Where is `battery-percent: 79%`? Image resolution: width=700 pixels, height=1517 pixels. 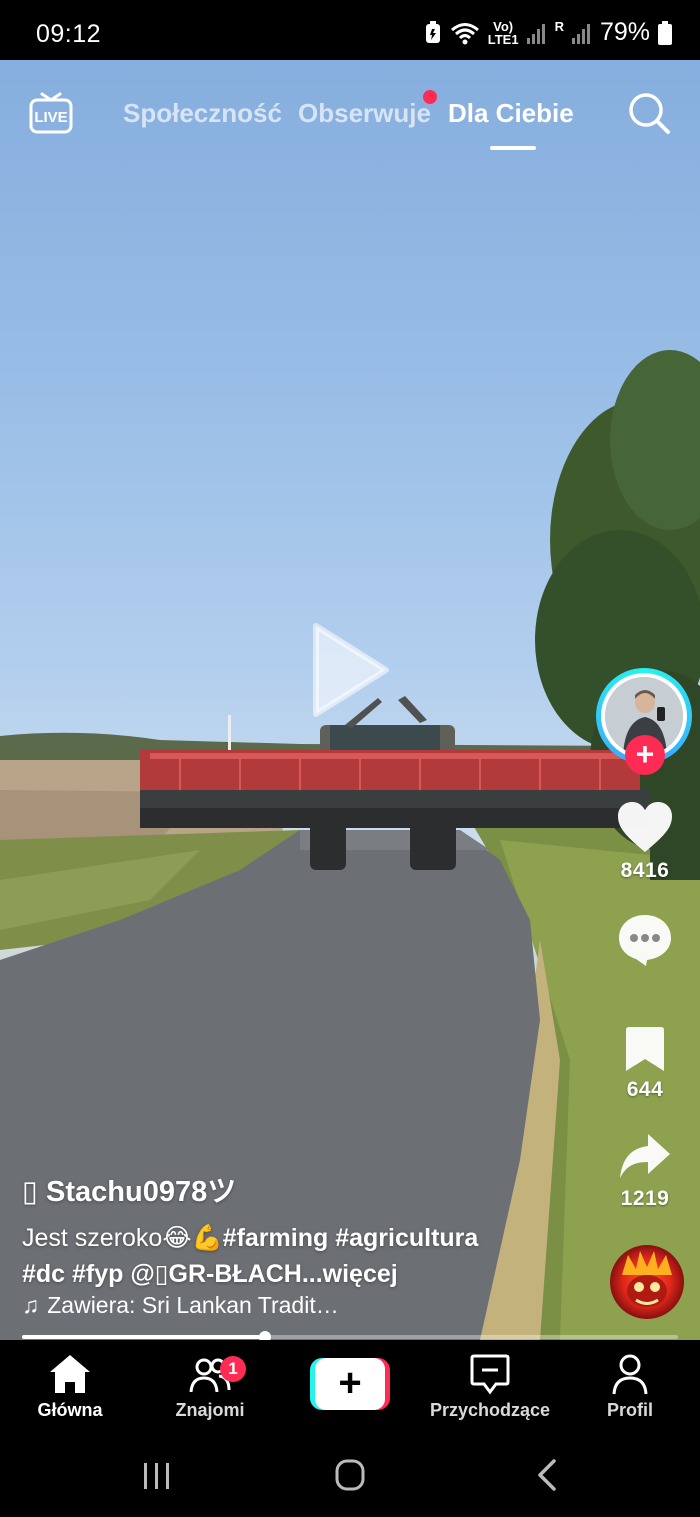 battery-percent: 79% is located at coordinates (624, 32).